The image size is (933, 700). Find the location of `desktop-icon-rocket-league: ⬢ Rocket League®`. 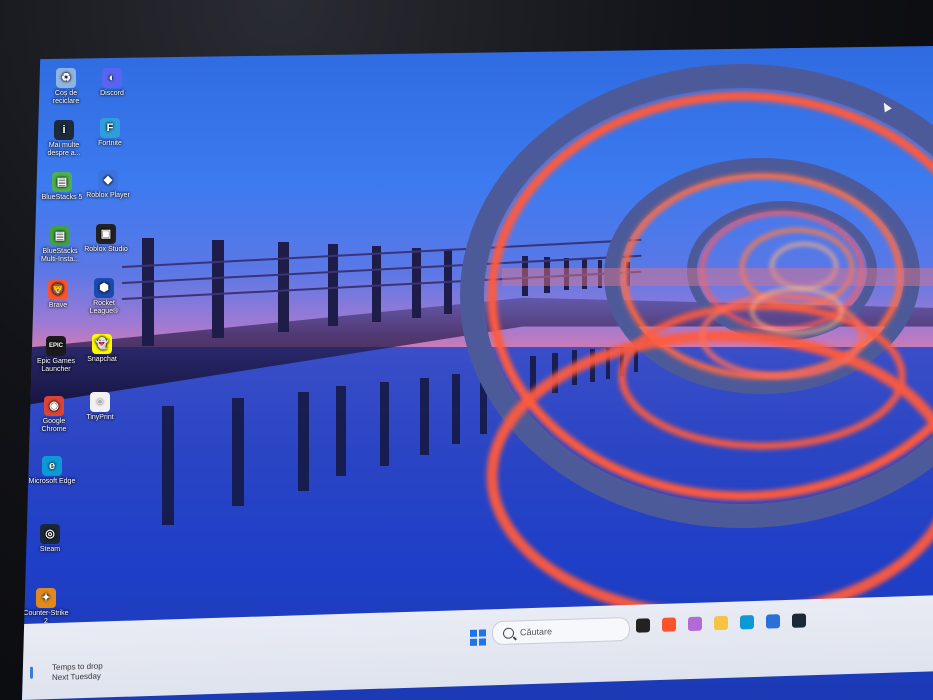

desktop-icon-rocket-league: ⬢ Rocket League® is located at coordinates (104, 297).